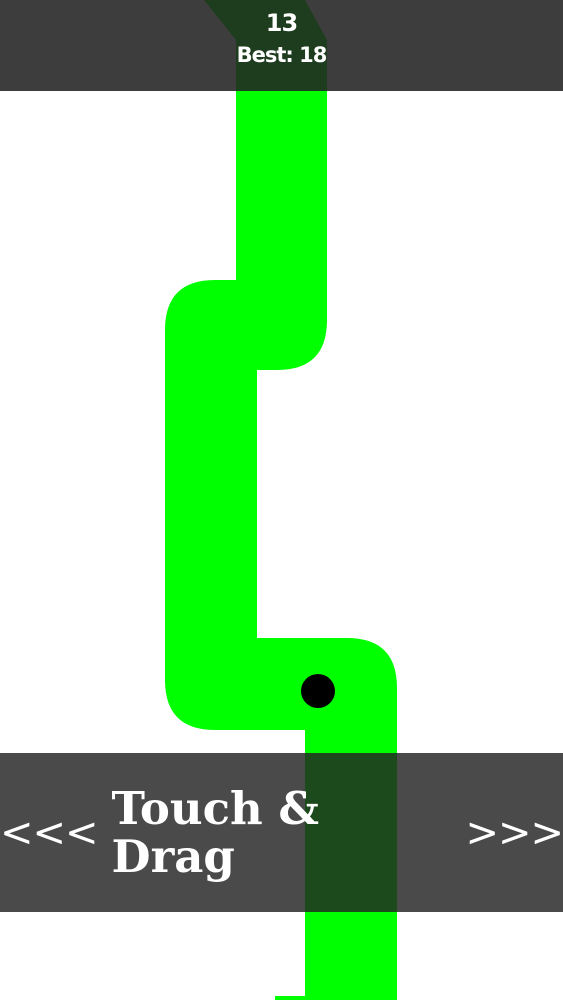 The width and height of the screenshot is (563, 1000). I want to click on track-segment-left-jog, so click(221, 460).